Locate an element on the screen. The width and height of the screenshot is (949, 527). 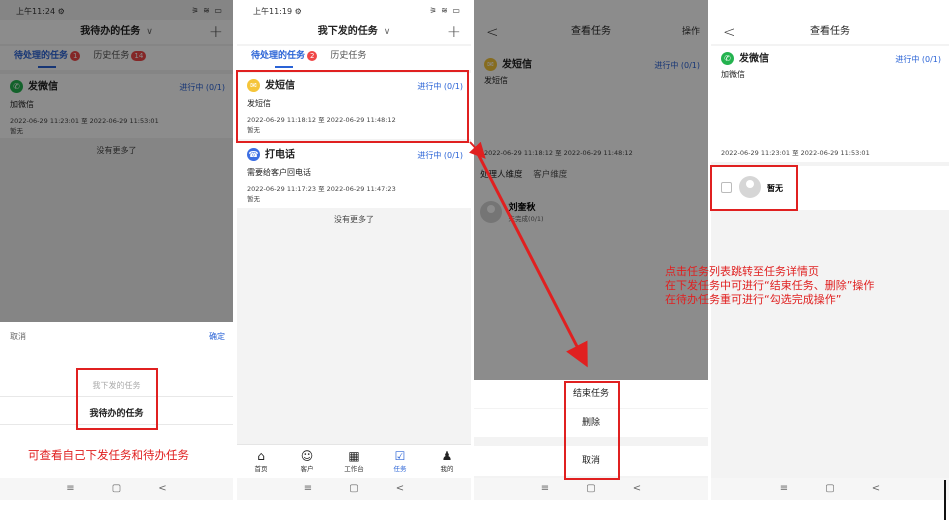
annotation-arrows is located at coordinates (528, 254).